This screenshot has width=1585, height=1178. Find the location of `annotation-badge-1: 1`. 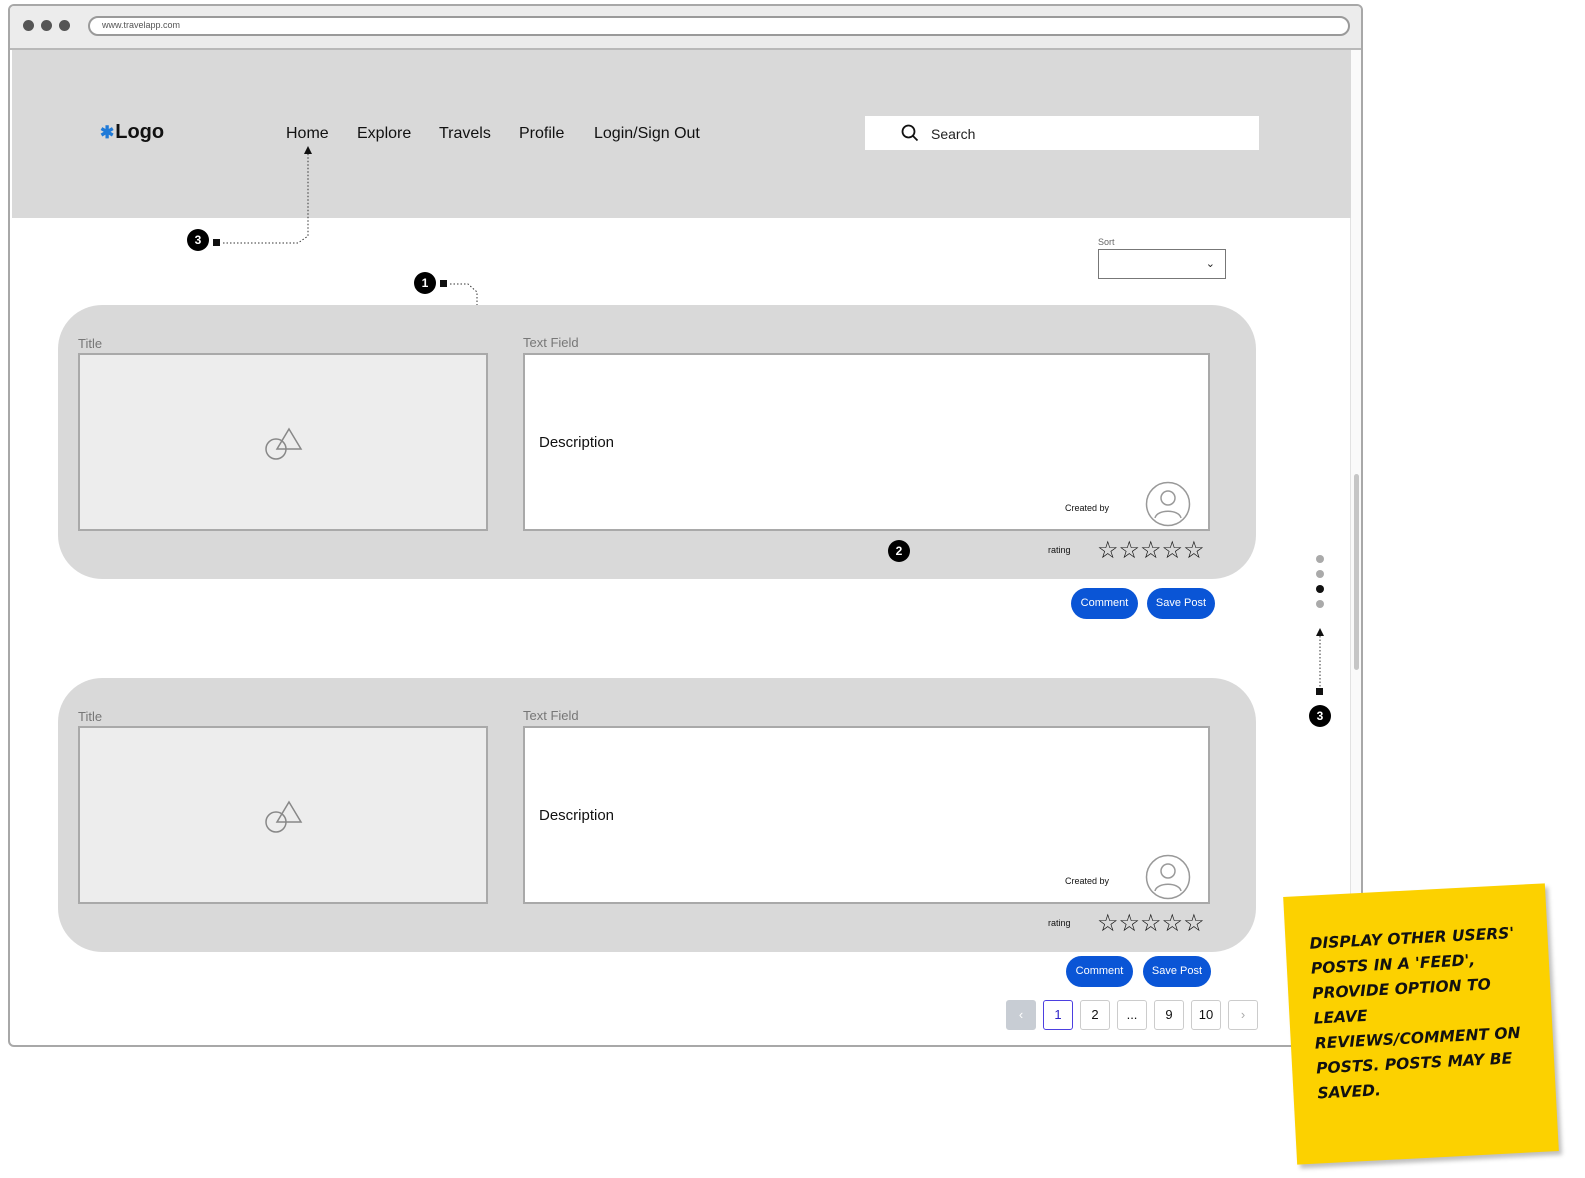

annotation-badge-1: 1 is located at coordinates (425, 283).